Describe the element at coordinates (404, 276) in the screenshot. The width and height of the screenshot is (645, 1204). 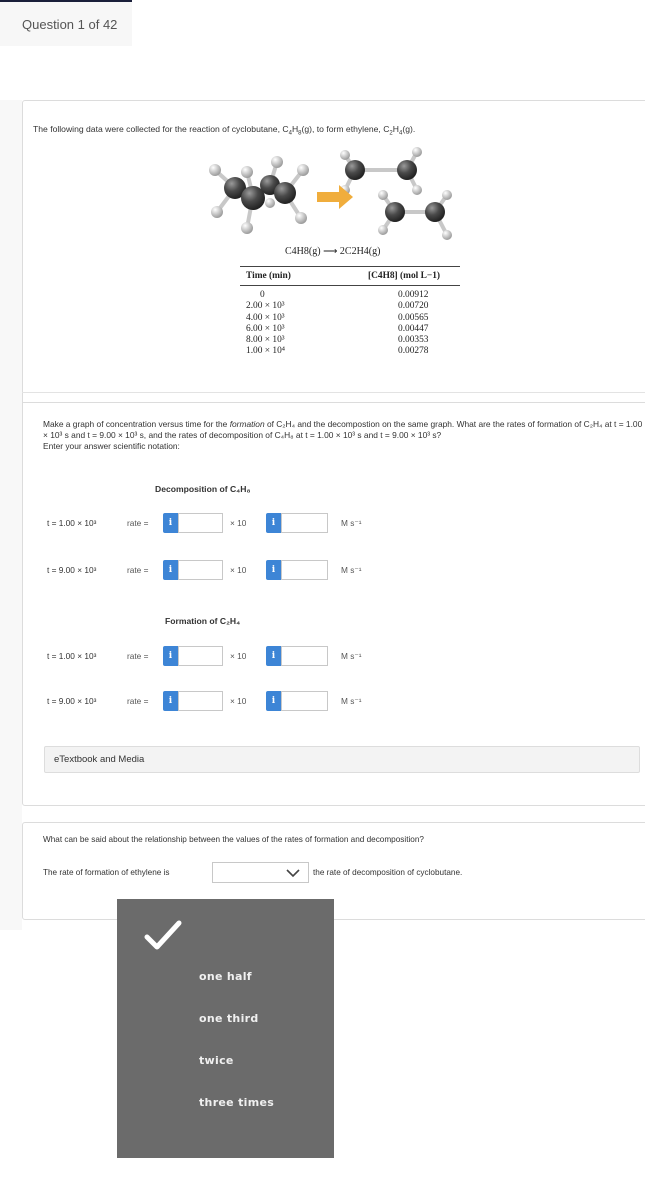
I see `header-concentration: [C4H8] (mol L−1)` at that location.